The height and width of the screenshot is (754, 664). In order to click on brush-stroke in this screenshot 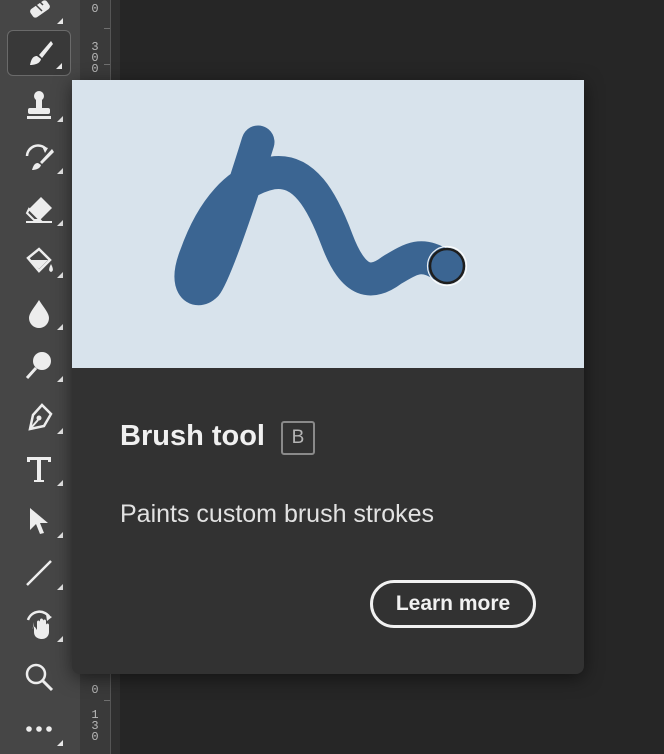, I will do `click(316, 215)`.